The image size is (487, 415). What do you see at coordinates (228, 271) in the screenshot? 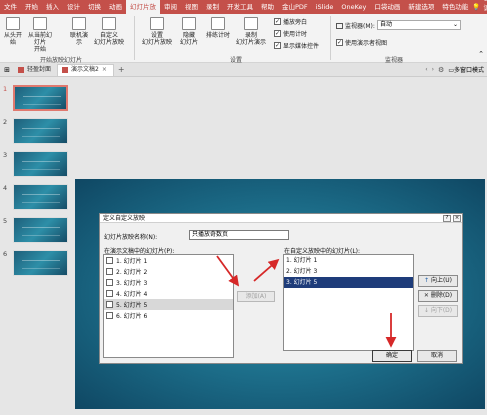
I see `arrow-to-add` at bounding box center [228, 271].